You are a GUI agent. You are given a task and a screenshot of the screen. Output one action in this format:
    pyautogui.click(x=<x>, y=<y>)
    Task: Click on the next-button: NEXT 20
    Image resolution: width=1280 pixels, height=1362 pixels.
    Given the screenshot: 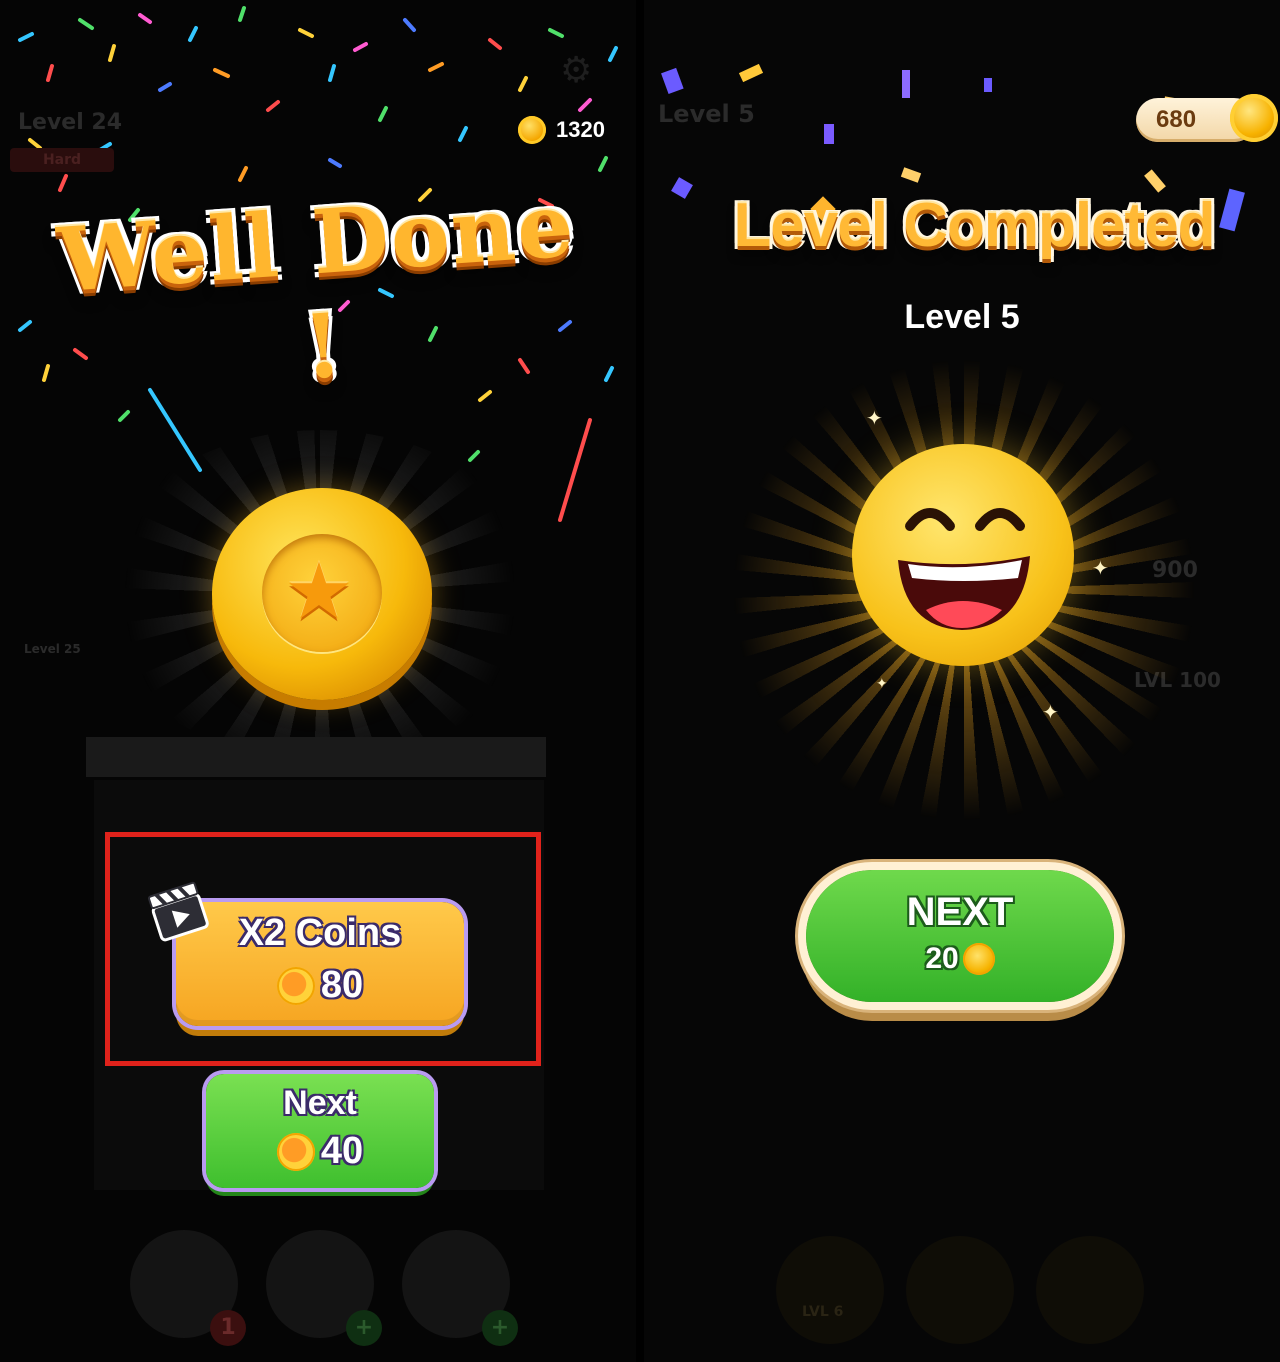 What is the action you would take?
    pyautogui.click(x=960, y=936)
    